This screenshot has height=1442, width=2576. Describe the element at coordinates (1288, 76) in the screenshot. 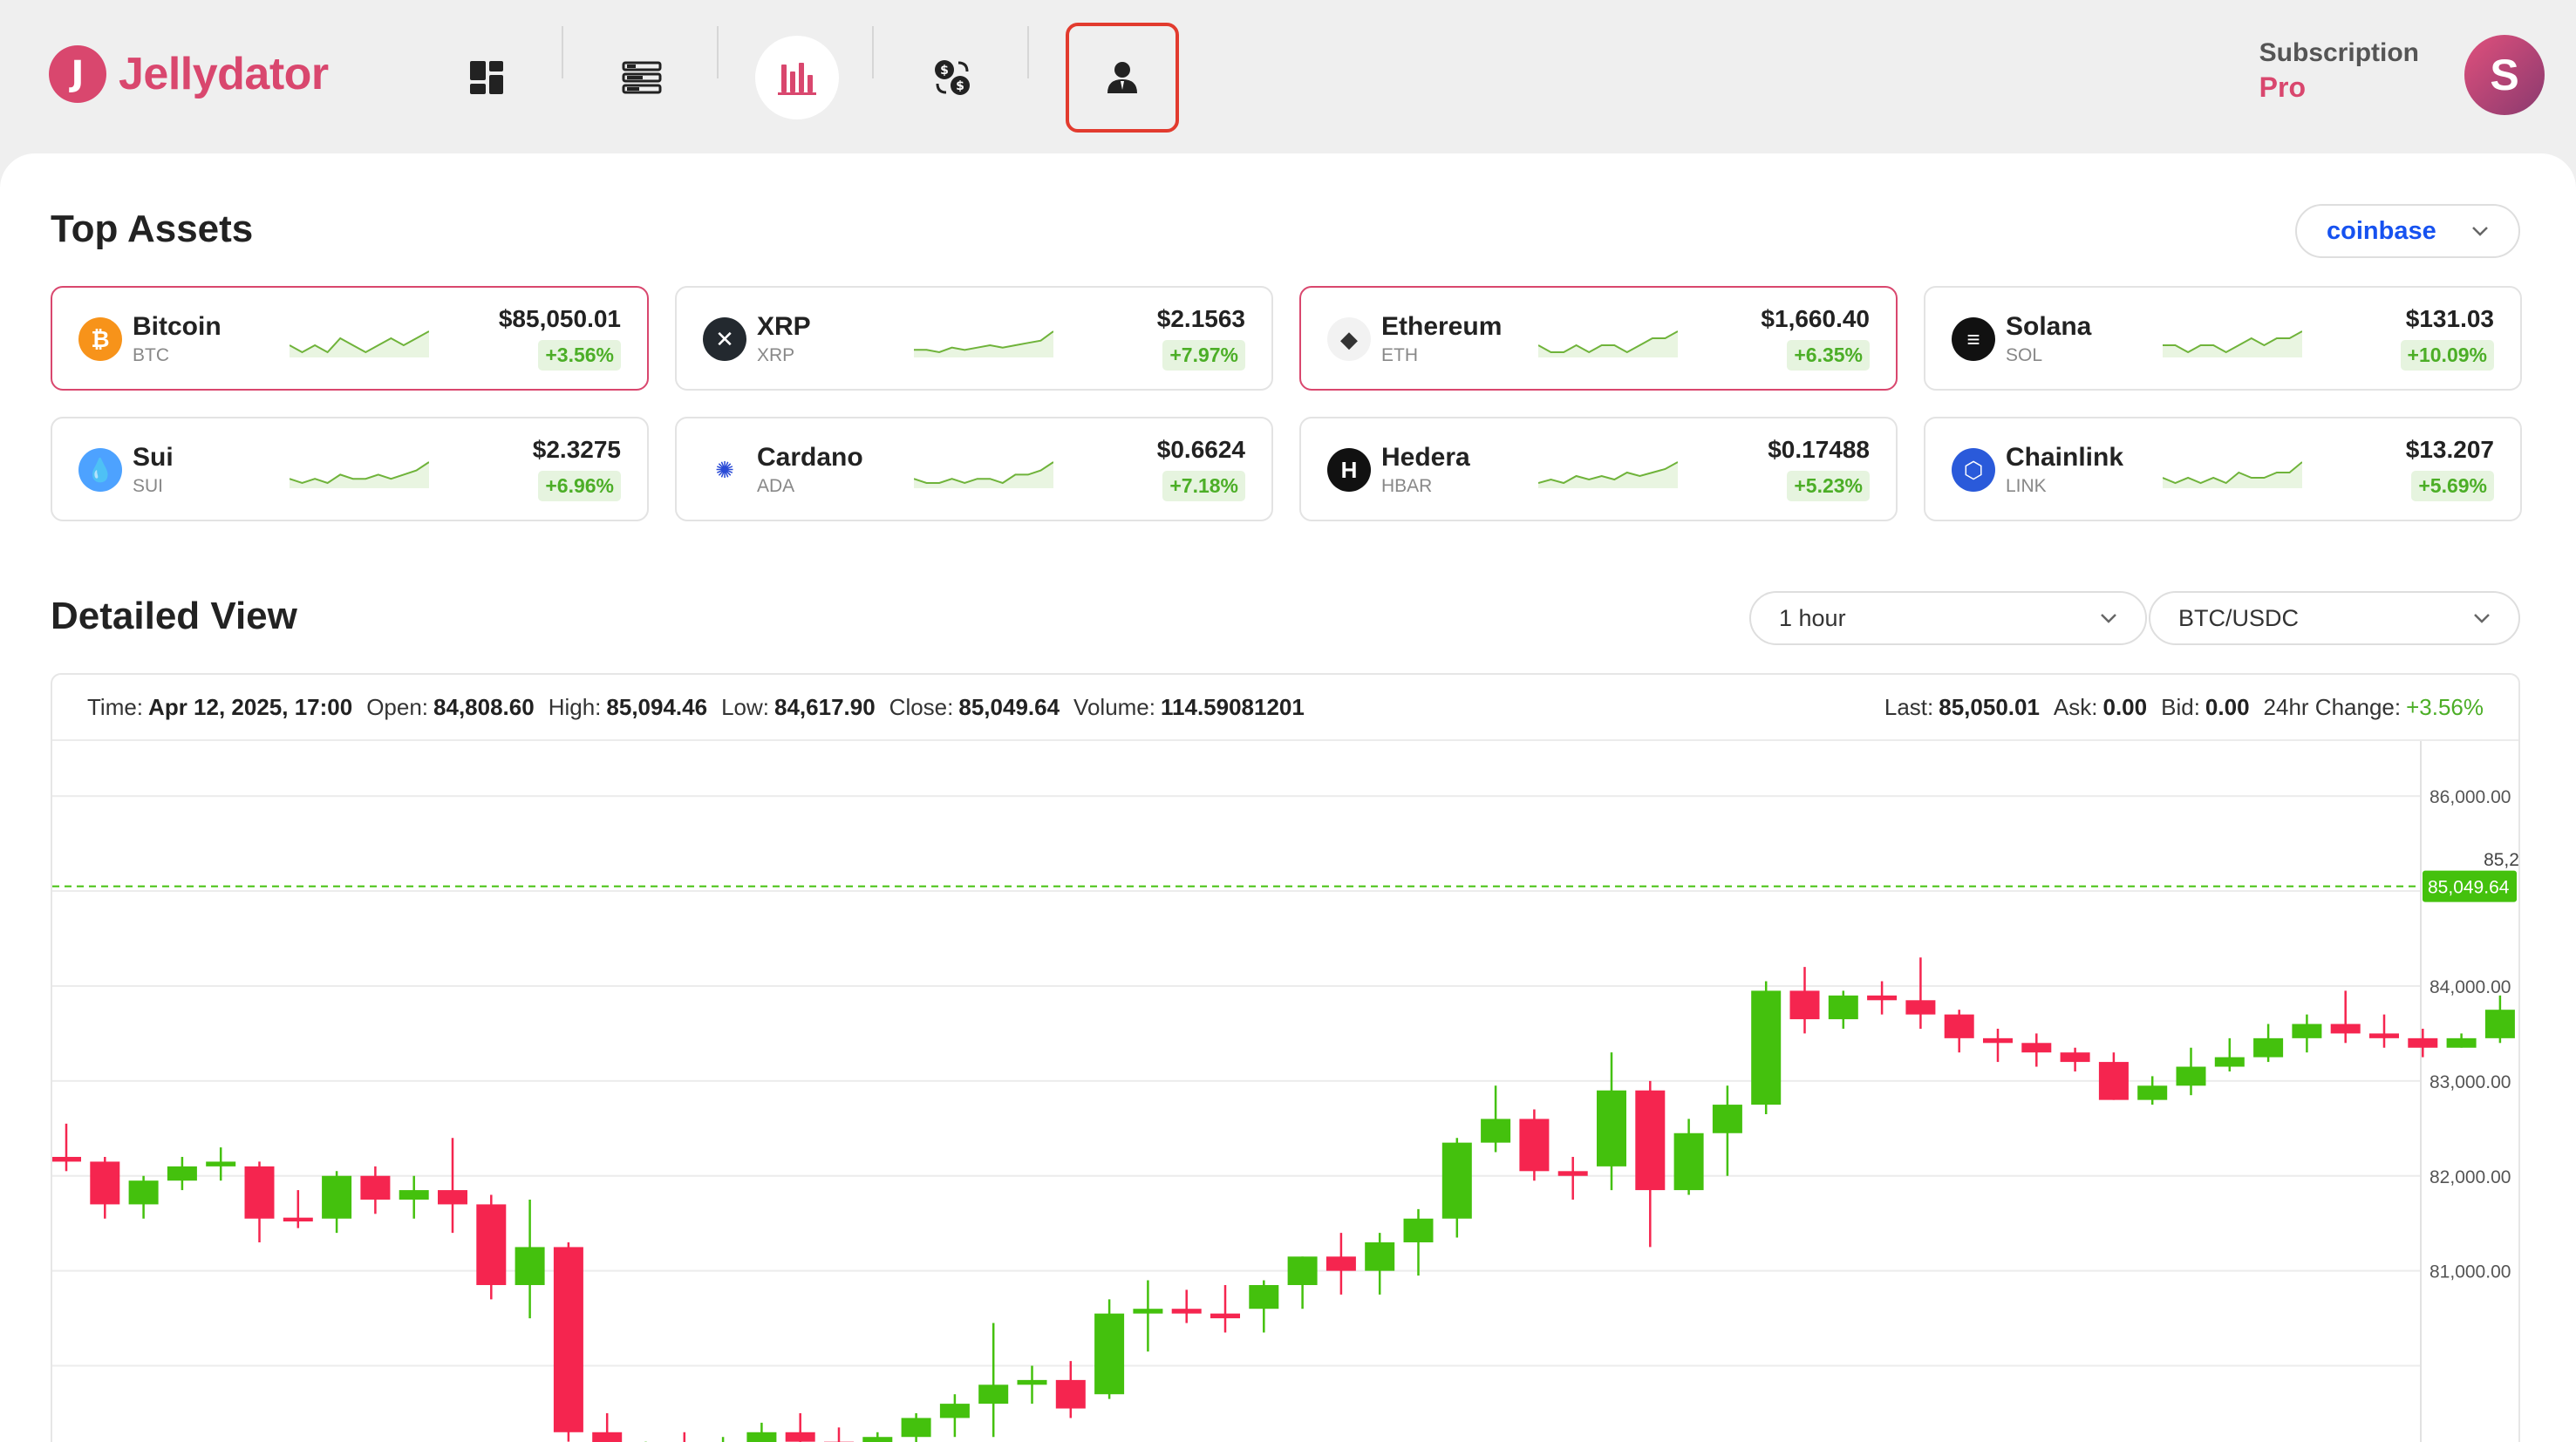

I see `top-header: J Jellydator $ $ Subscription Pro S` at that location.